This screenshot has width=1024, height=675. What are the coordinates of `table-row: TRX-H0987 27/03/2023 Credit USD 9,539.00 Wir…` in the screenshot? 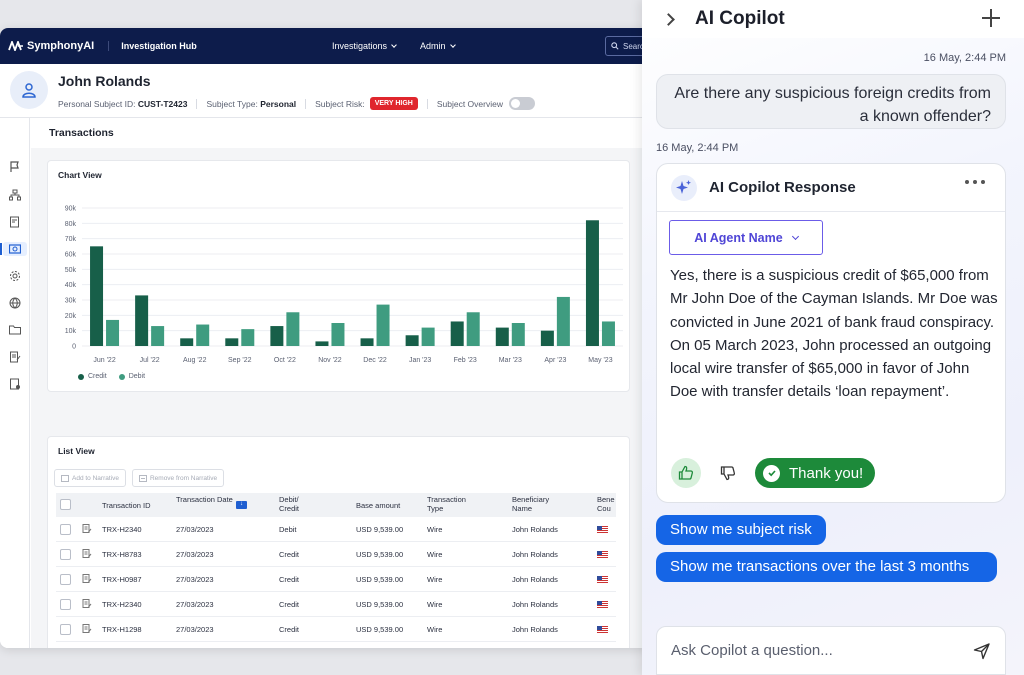 It's located at (336, 579).